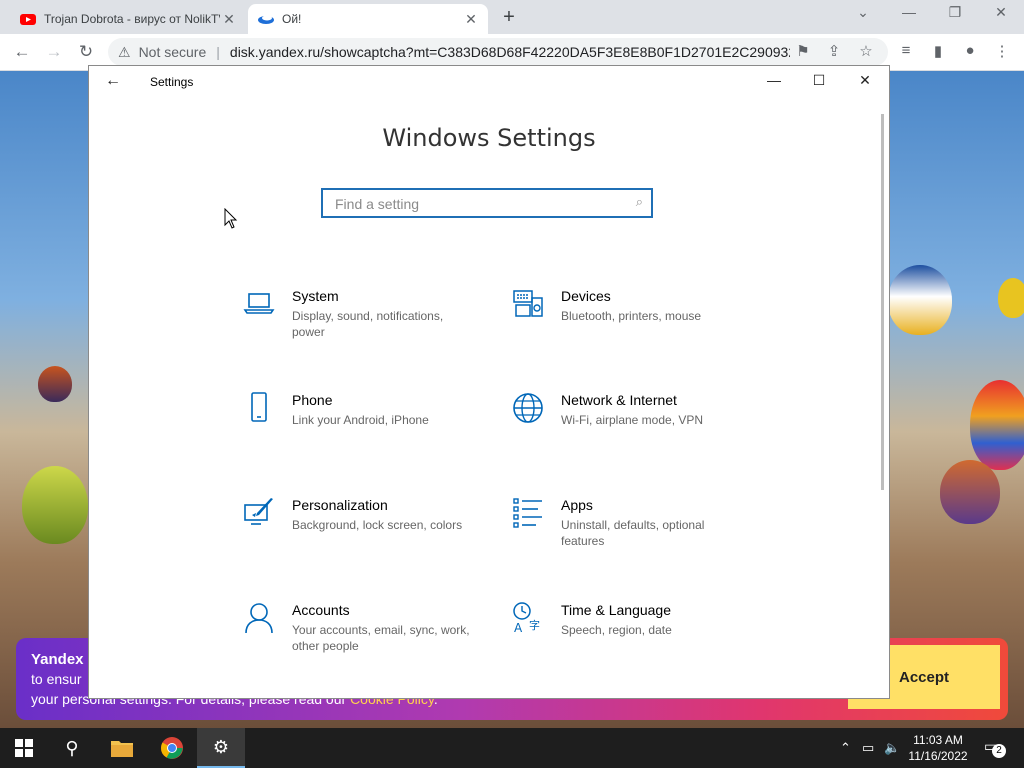  What do you see at coordinates (938, 756) in the screenshot?
I see `date-text: 11/16/2022` at bounding box center [938, 756].